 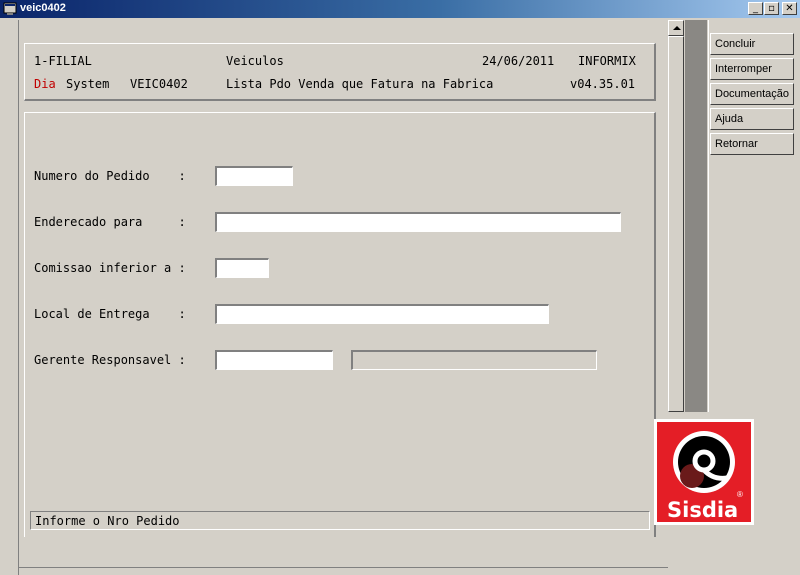 What do you see at coordinates (400, 9) in the screenshot?
I see `title-bar: veic0402 _ ▫ ✕` at bounding box center [400, 9].